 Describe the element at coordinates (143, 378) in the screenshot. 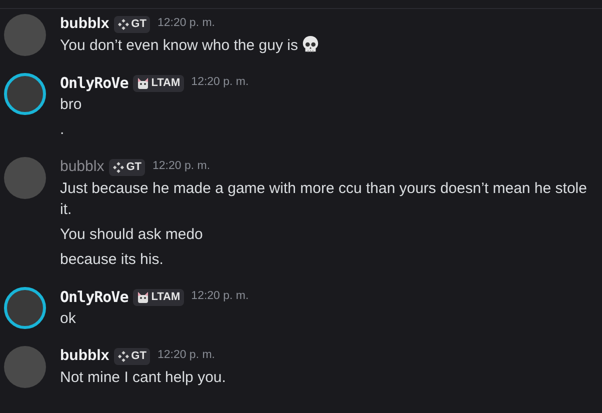

I see `message-text: Not mine I cant help you.` at that location.